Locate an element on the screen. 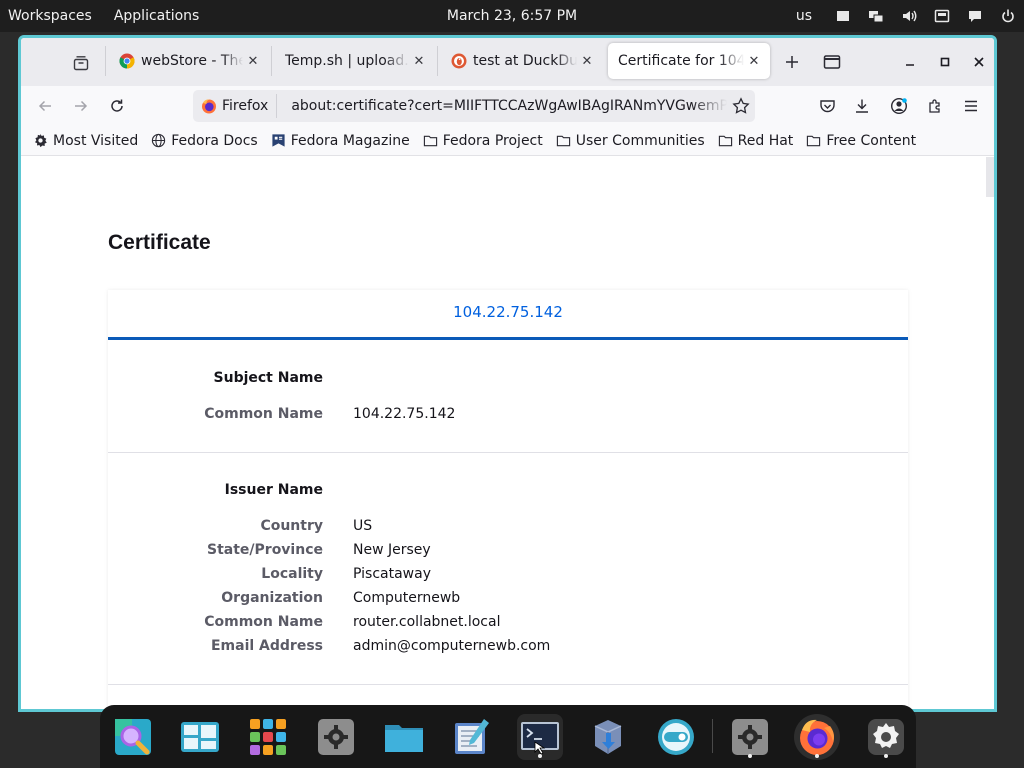  close-icon is located at coordinates (979, 62).